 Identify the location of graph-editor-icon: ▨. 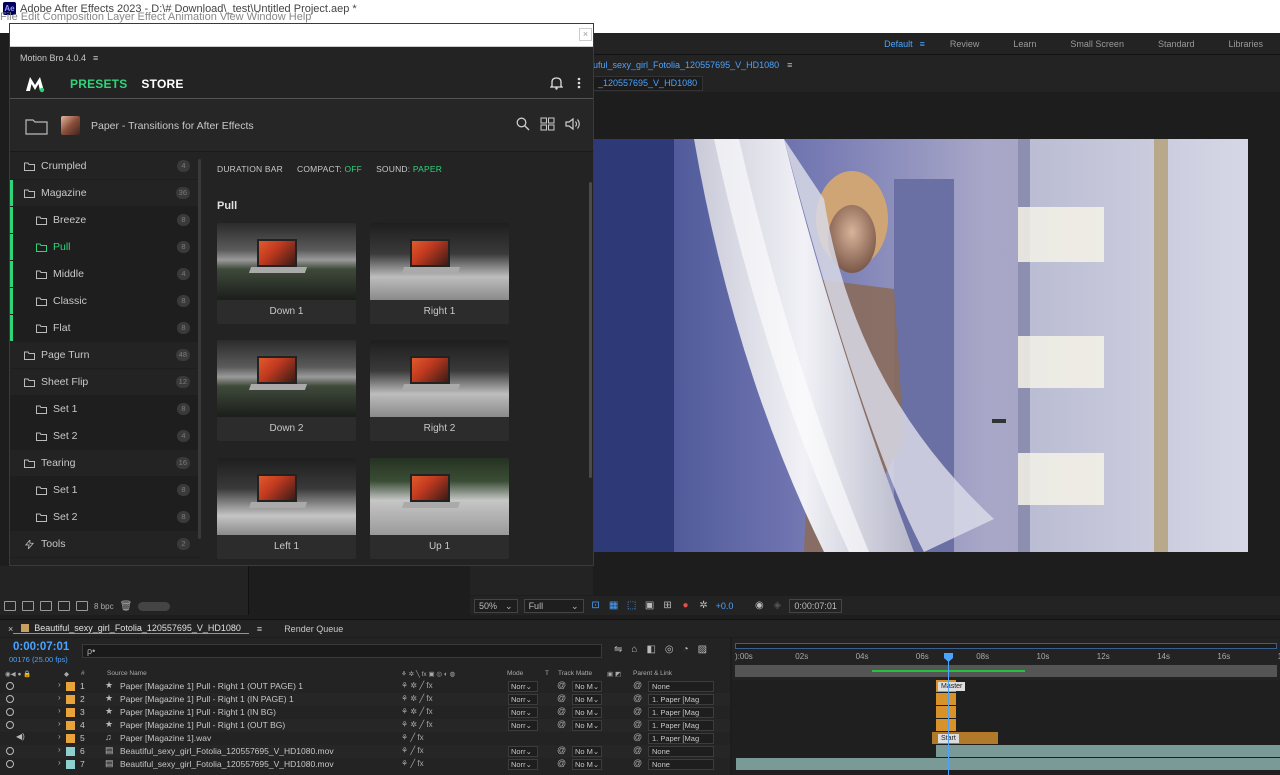
(702, 649).